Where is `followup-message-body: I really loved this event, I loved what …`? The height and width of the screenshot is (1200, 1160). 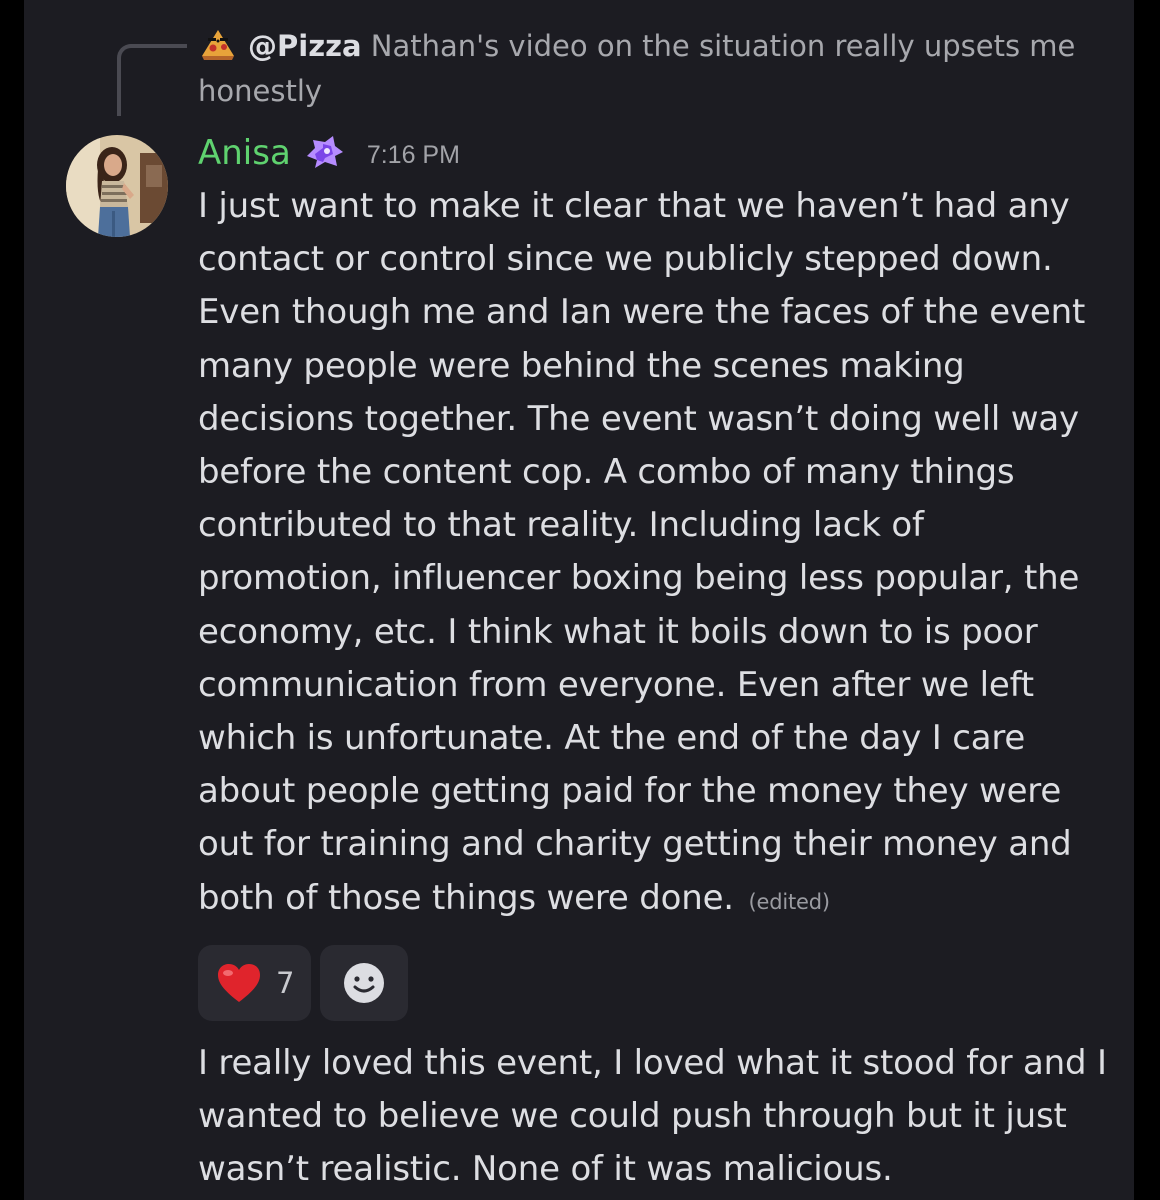 followup-message-body: I really loved this event, I loved what … is located at coordinates (652, 1116).